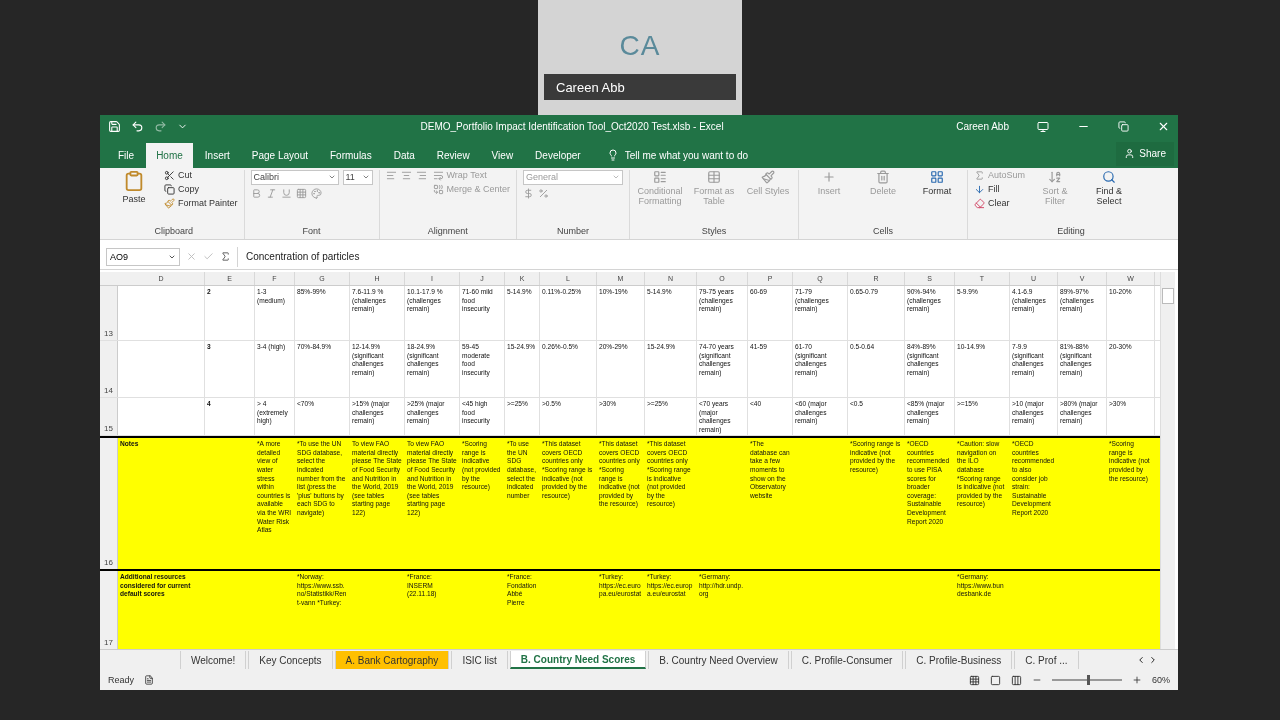  Describe the element at coordinates (169, 189) in the screenshot. I see `copy-icon` at that location.